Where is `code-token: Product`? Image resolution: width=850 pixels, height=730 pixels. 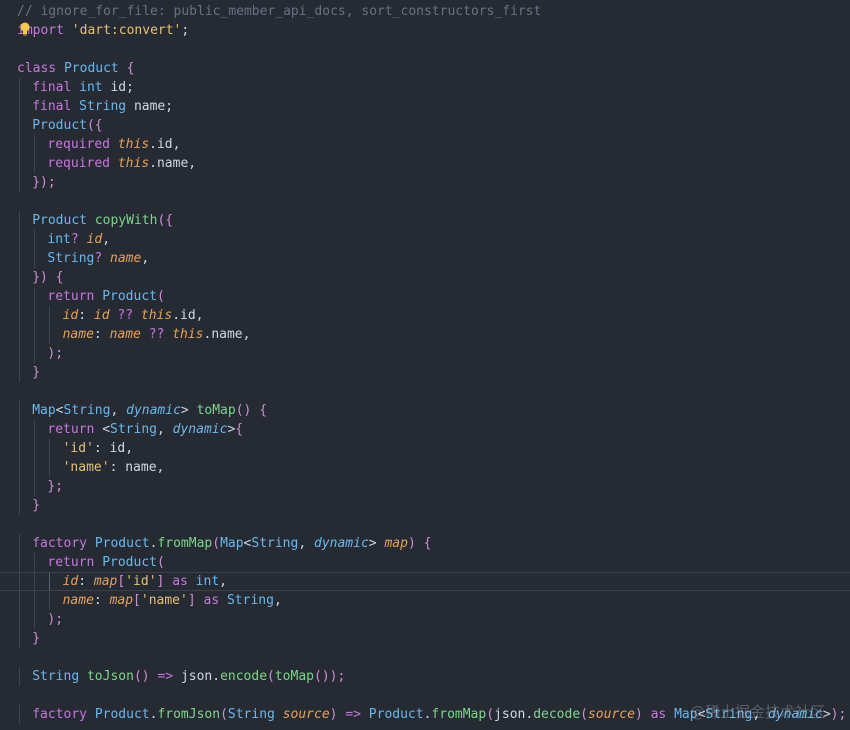
code-token: Product is located at coordinates (59, 125).